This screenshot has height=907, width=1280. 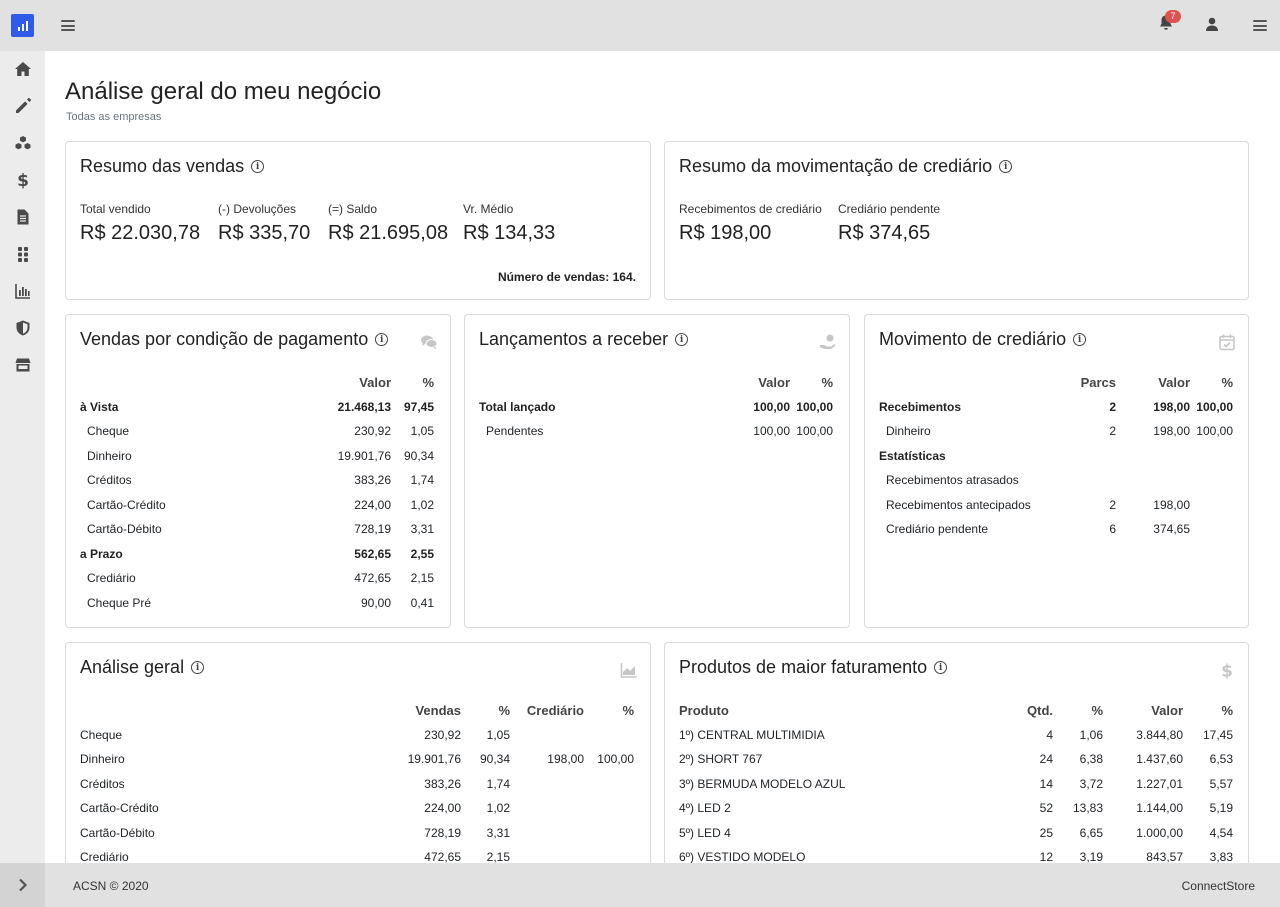 What do you see at coordinates (515, 431) in the screenshot?
I see `table-cell: Pendentes` at bounding box center [515, 431].